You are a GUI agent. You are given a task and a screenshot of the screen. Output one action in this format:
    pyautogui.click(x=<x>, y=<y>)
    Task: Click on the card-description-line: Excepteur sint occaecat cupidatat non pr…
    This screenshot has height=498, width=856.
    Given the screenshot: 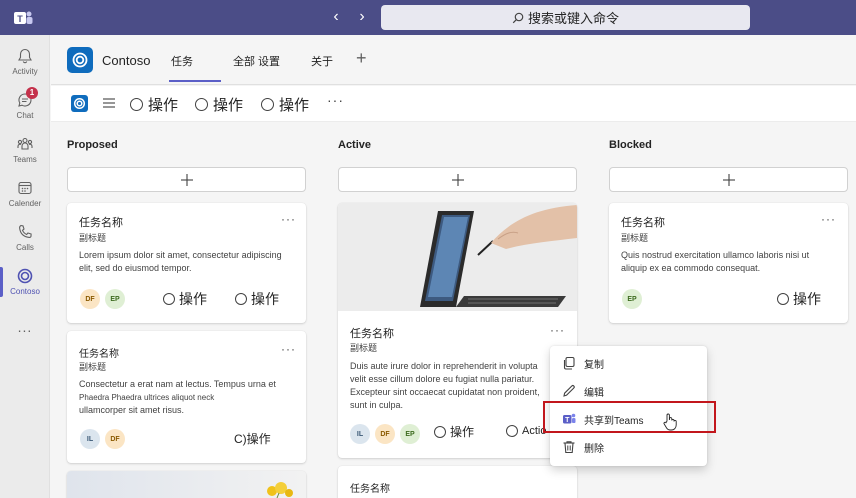 What is the action you would take?
    pyautogui.click(x=445, y=392)
    